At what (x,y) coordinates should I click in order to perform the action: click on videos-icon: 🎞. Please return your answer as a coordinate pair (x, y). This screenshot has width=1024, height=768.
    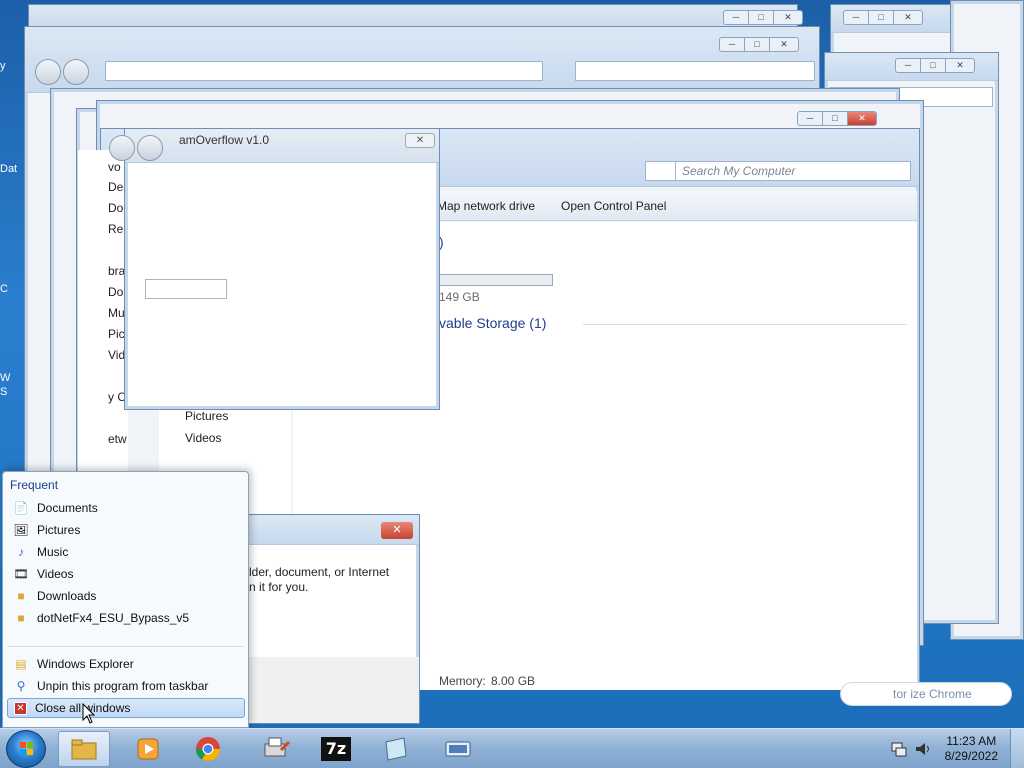
    Looking at the image, I should click on (21, 574).